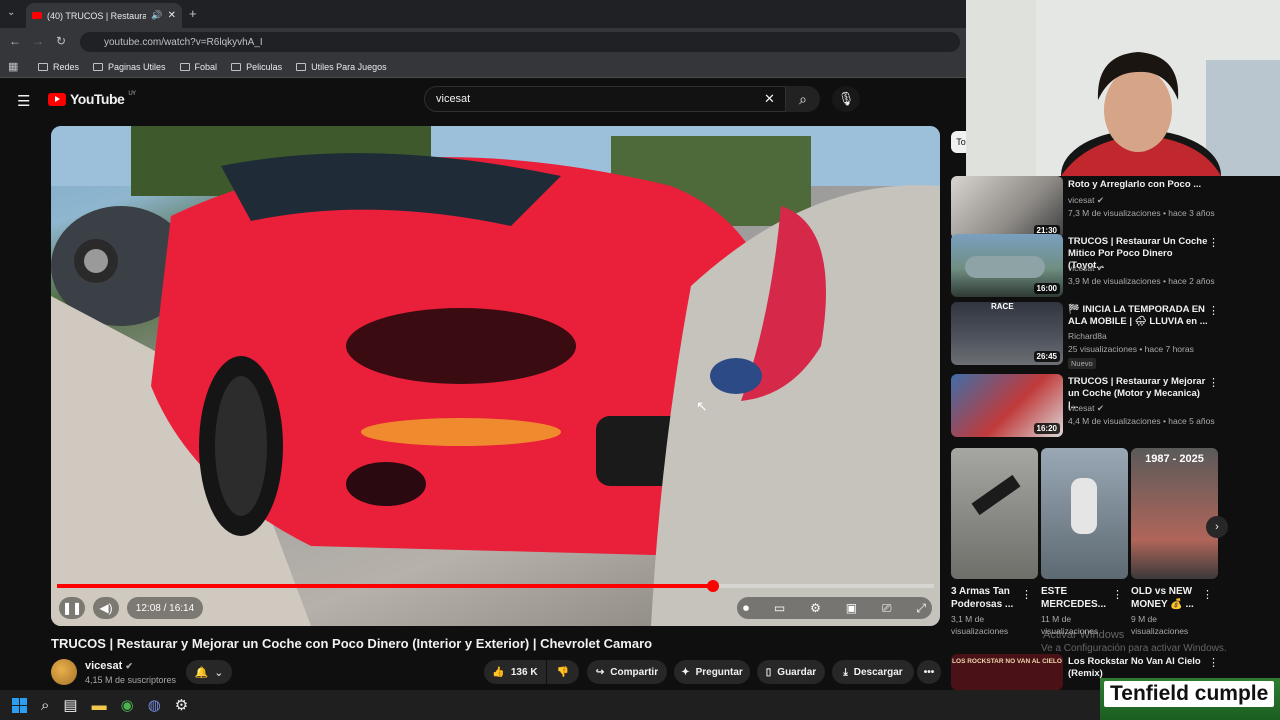 This screenshot has height=720, width=1280. I want to click on discord-icon: ◍, so click(154, 705).